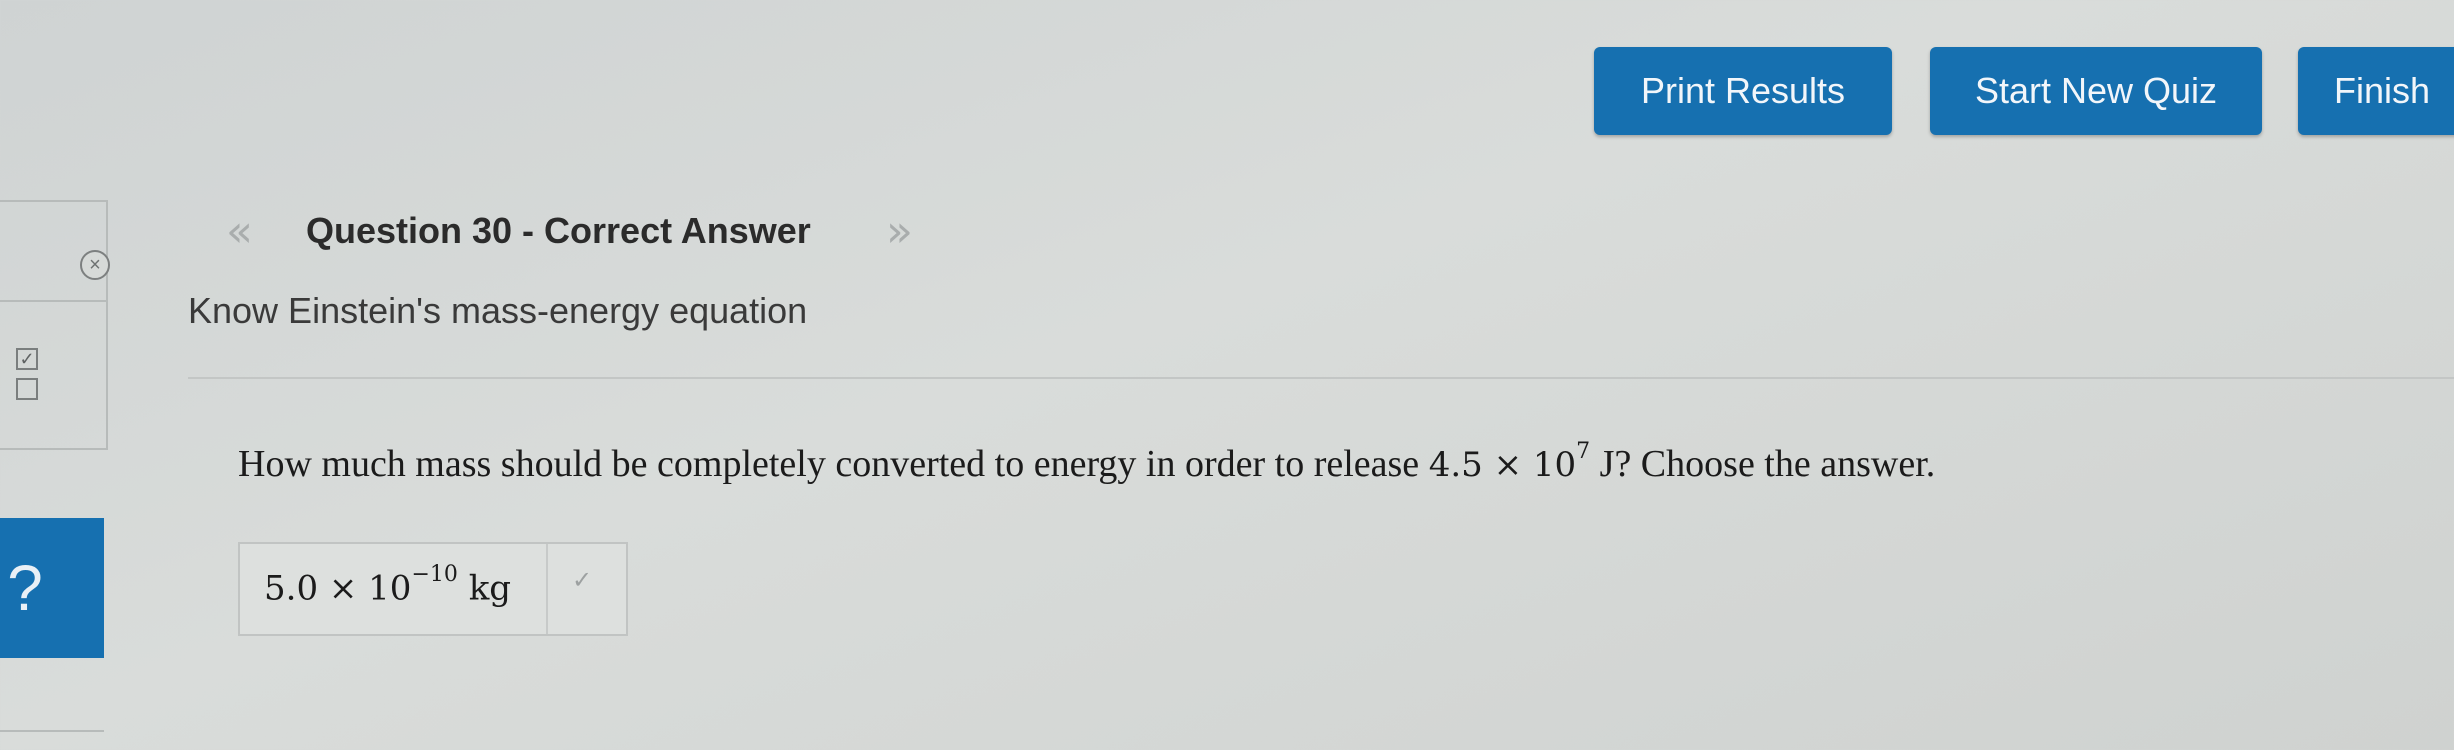 This screenshot has width=2454, height=750. I want to click on finish-button: Finish, so click(2376, 91).